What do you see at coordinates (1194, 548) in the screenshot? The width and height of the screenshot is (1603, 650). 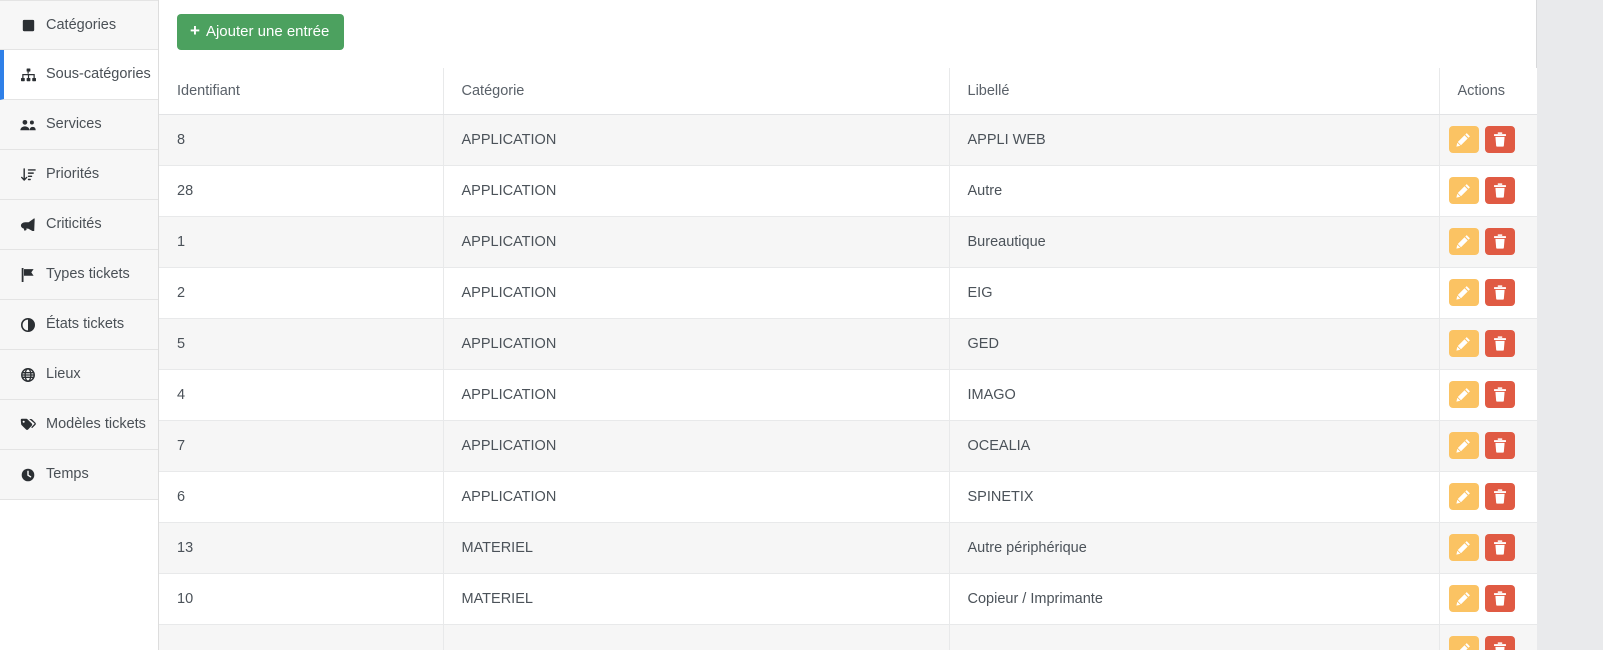 I see `row-cell-libelle: Autre périphérique` at bounding box center [1194, 548].